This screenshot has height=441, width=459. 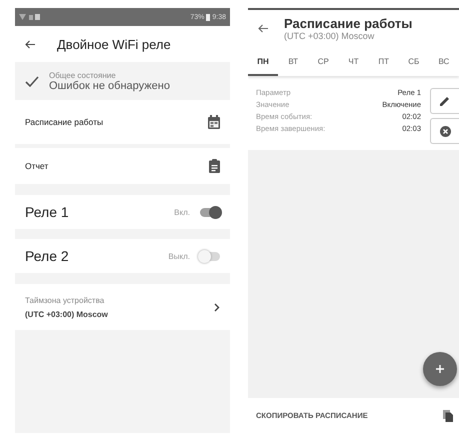 I want to click on day-tab: ЧТ, so click(x=353, y=63).